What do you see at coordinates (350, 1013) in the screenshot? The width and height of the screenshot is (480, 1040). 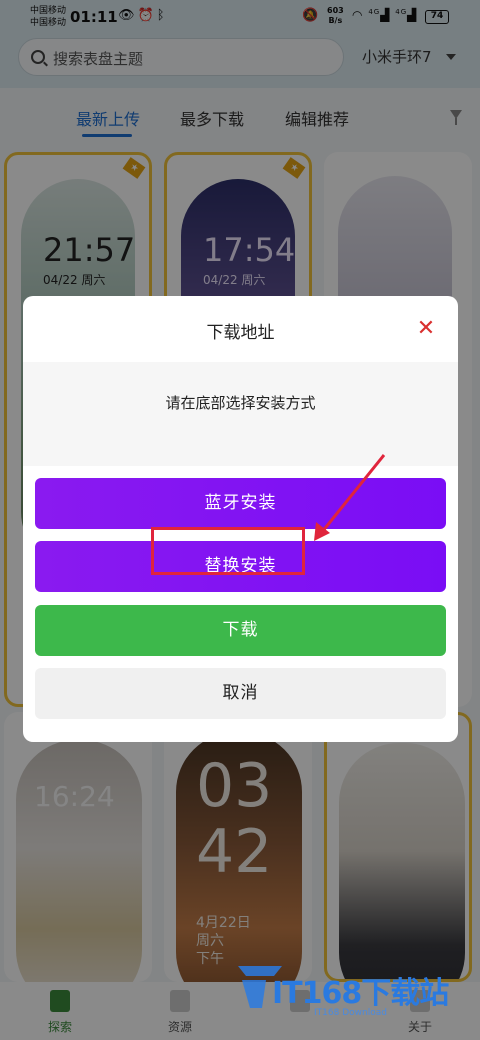 I see `watermark-sub: IT168 Download` at bounding box center [350, 1013].